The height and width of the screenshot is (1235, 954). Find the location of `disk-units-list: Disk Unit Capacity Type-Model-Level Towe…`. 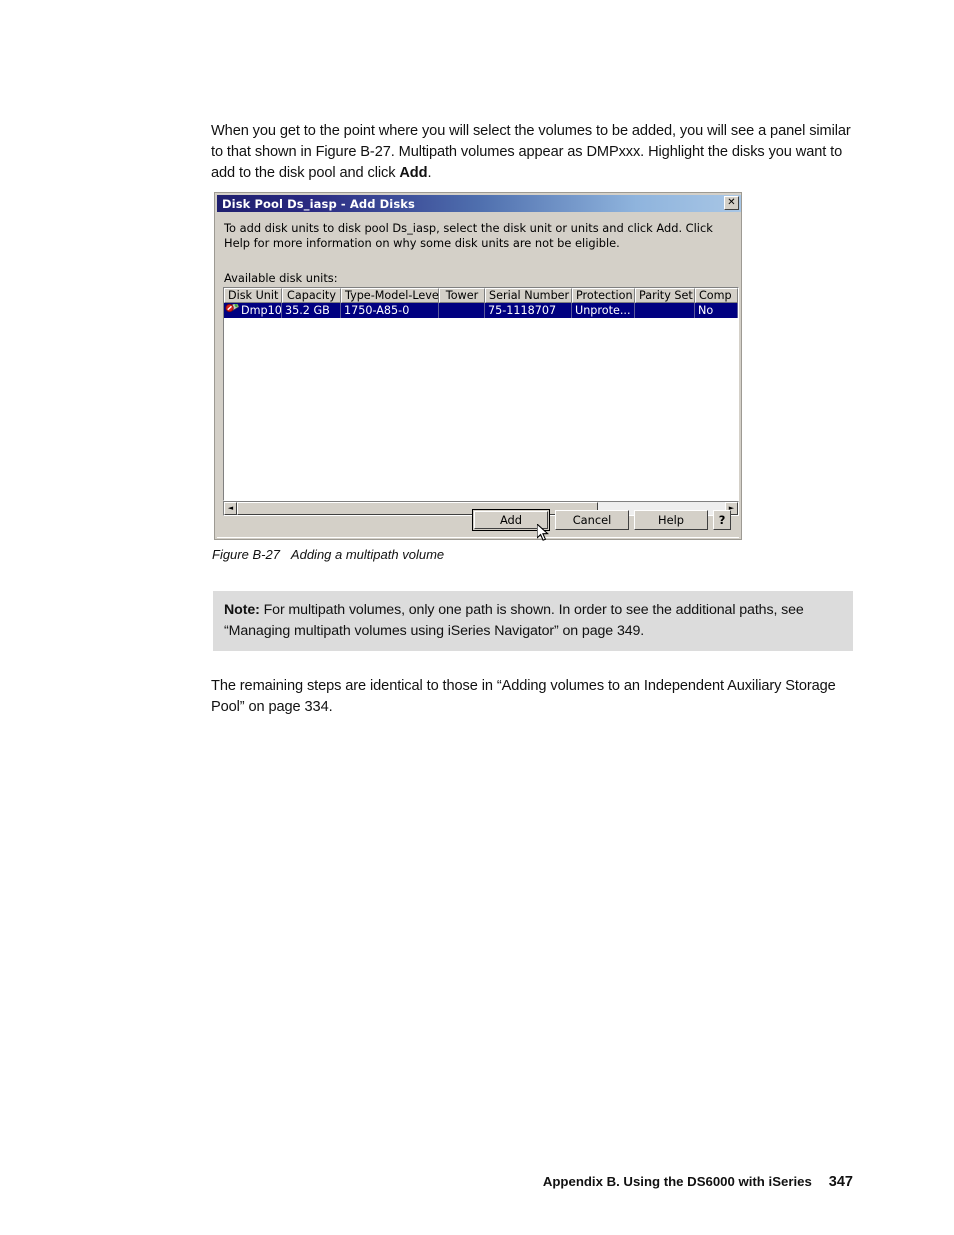

disk-units-list: Disk Unit Capacity Type-Model-Level Towe… is located at coordinates (481, 394).